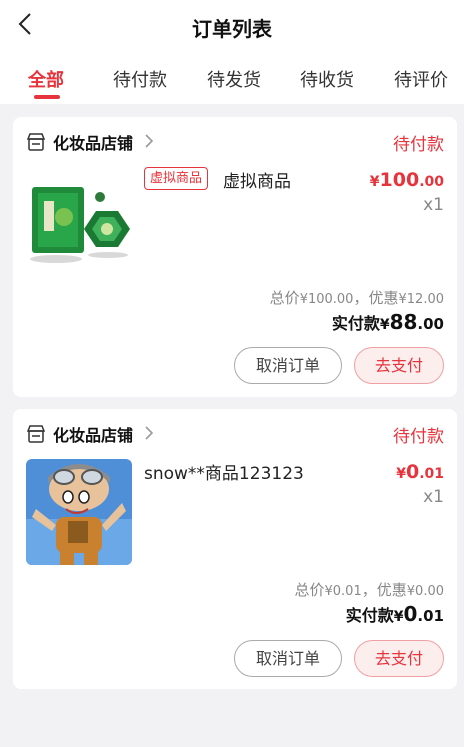  I want to click on paid-amount: 实付款¥88.00, so click(387, 322).